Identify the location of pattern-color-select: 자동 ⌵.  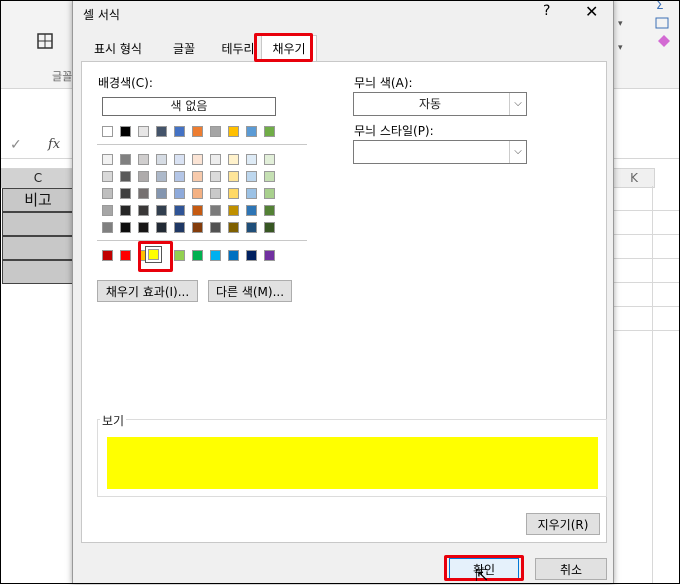
(440, 104).